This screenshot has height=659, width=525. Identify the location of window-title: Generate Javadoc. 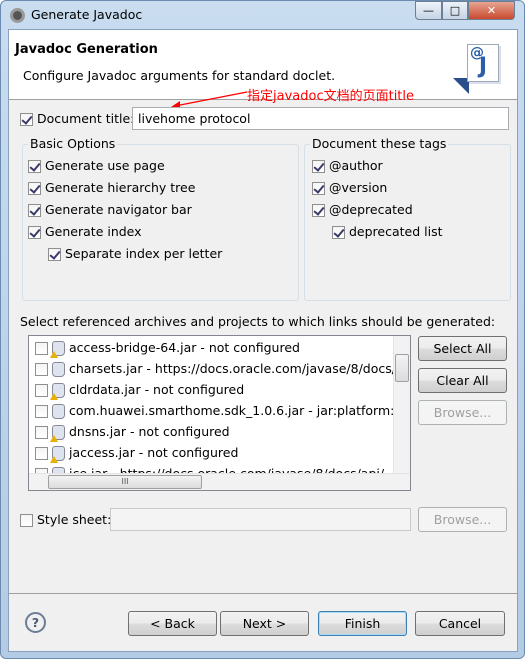
(87, 14).